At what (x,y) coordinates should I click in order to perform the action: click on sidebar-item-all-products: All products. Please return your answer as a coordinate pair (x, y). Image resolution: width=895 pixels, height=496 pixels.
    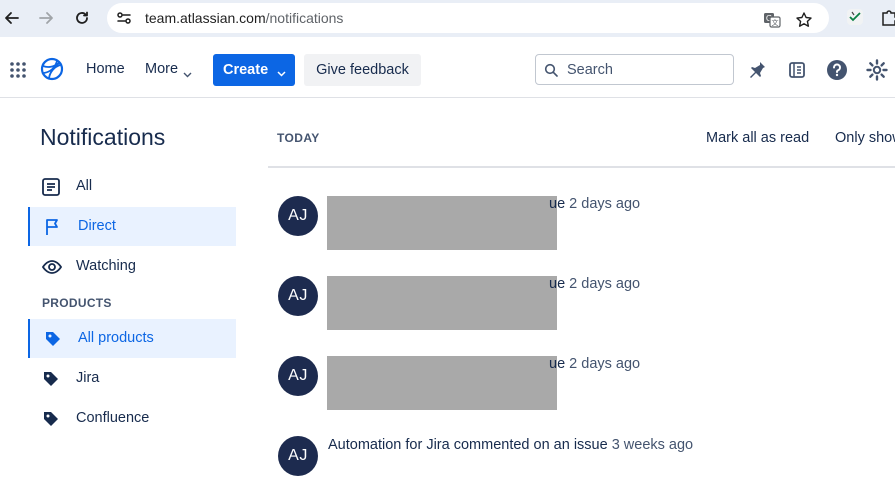
    Looking at the image, I should click on (132, 338).